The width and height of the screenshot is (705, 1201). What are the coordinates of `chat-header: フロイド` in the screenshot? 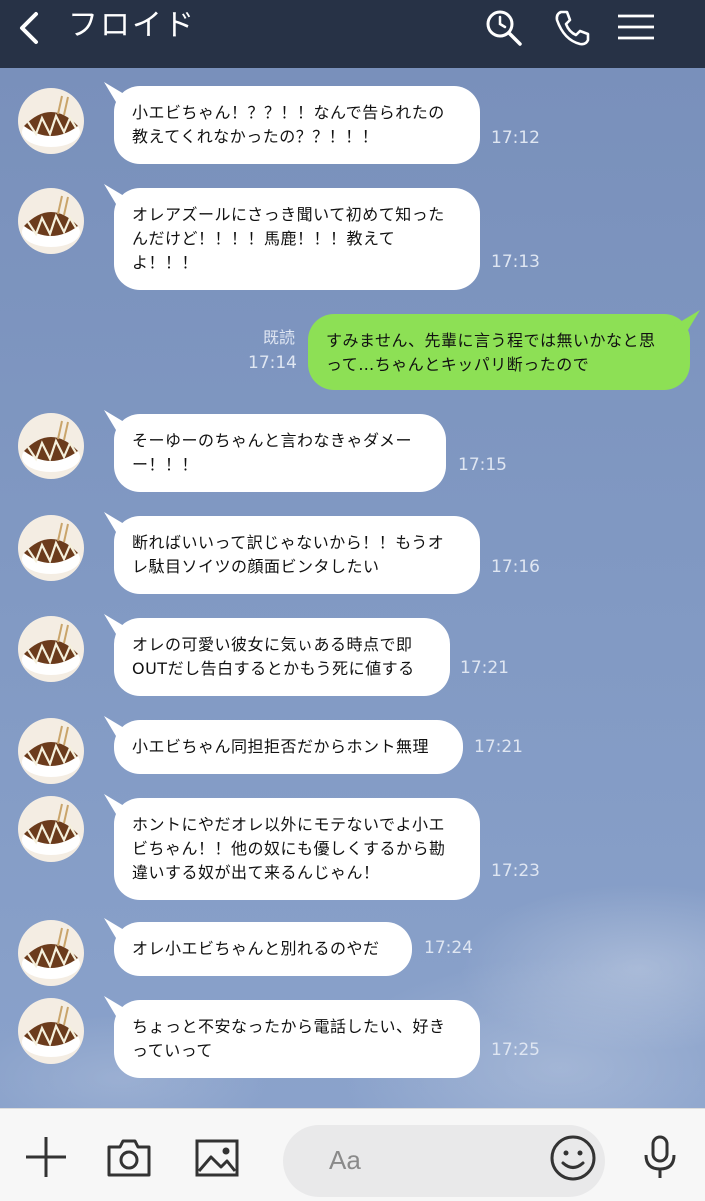 It's located at (352, 34).